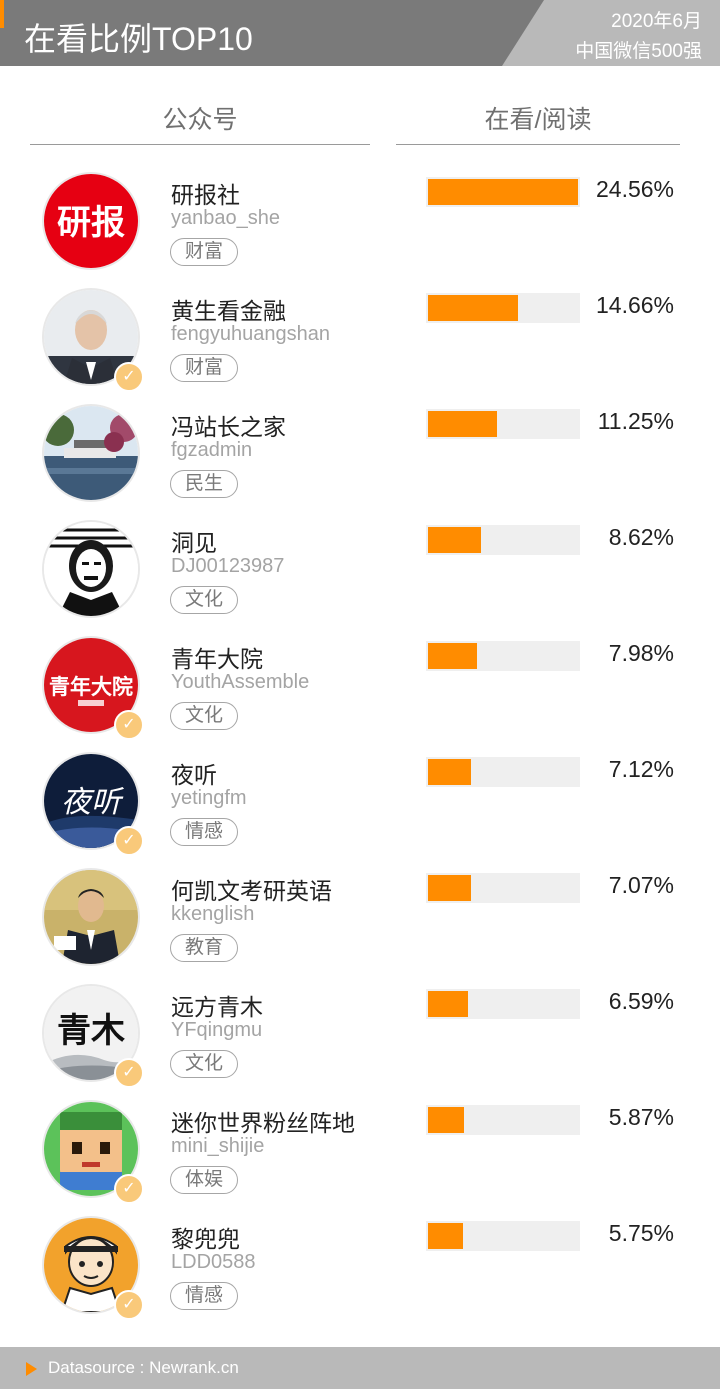 This screenshot has height=1389, width=720. I want to click on header-banner: 在看比例TOP10 2020年6月 中国微信500强, so click(360, 33).